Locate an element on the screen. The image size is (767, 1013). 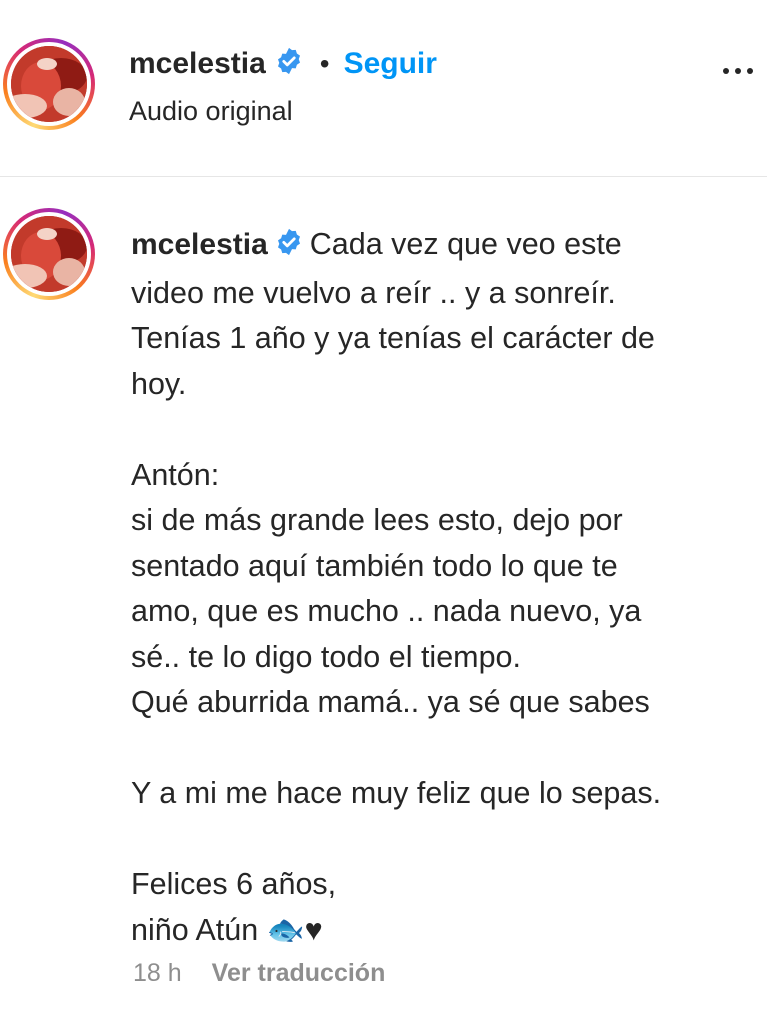
avatar is located at coordinates (49, 84).